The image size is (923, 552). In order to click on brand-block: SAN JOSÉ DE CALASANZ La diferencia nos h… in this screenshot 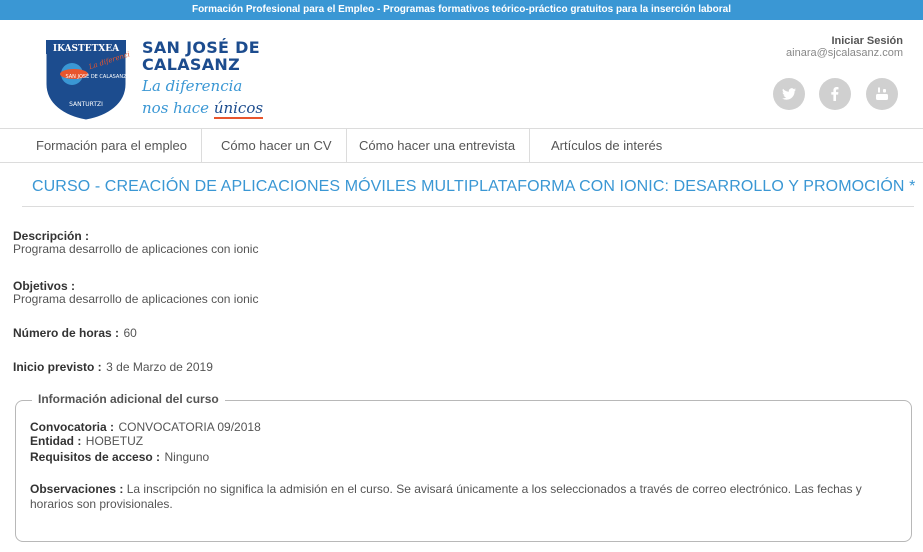, I will do `click(203, 78)`.